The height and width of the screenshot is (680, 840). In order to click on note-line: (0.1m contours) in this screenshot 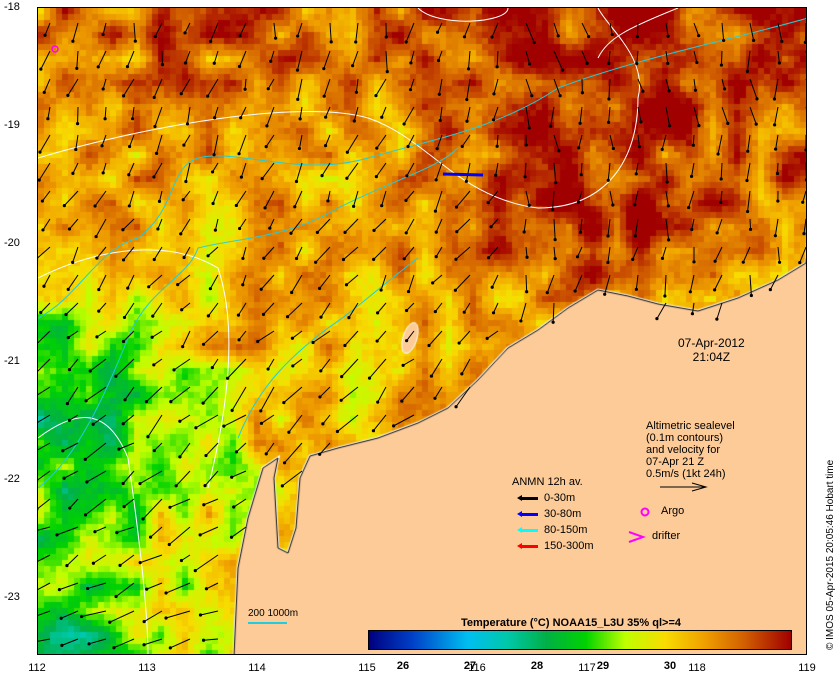, I will do `click(685, 438)`.